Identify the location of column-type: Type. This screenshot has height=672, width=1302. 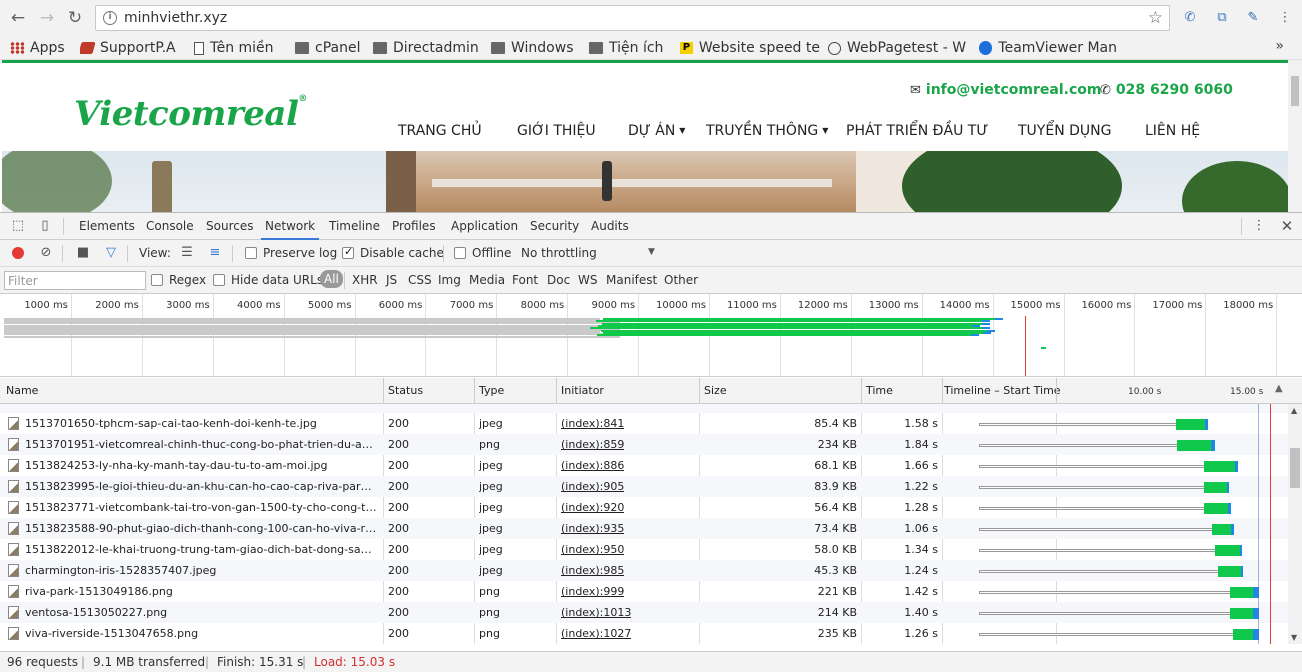
(491, 390).